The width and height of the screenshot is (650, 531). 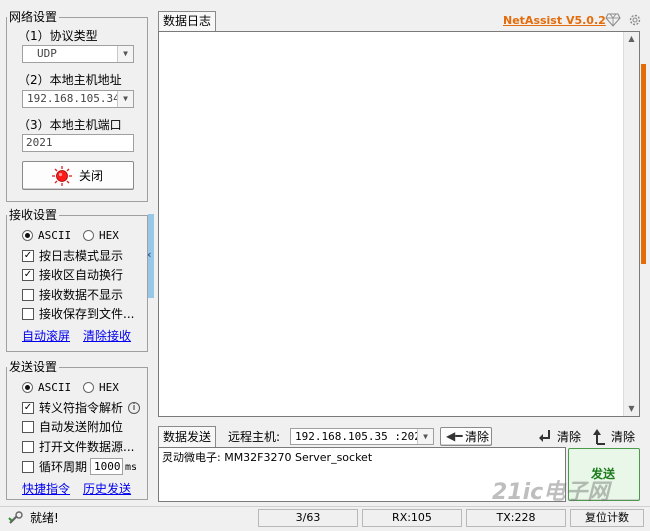 What do you see at coordinates (551, 492) in the screenshot?
I see `watermark: 21ic电子网` at bounding box center [551, 492].